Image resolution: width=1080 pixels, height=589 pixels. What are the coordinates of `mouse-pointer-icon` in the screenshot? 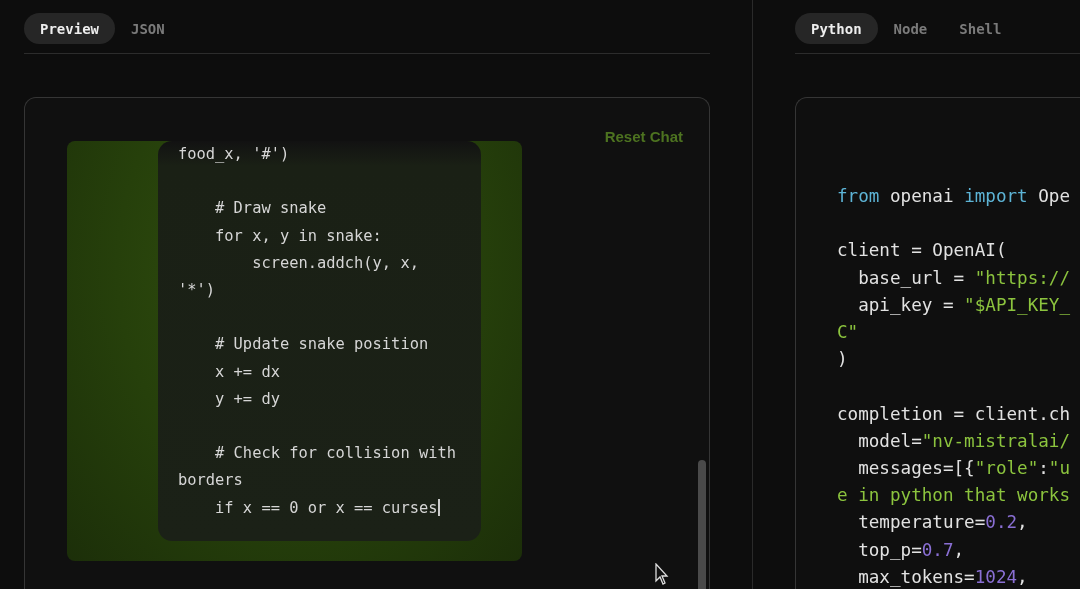 It's located at (662, 574).